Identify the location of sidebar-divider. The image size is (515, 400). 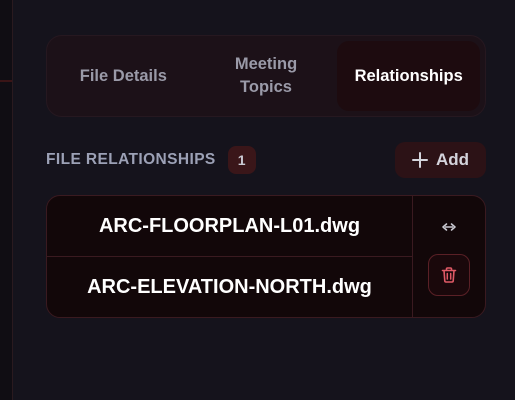
(6, 81).